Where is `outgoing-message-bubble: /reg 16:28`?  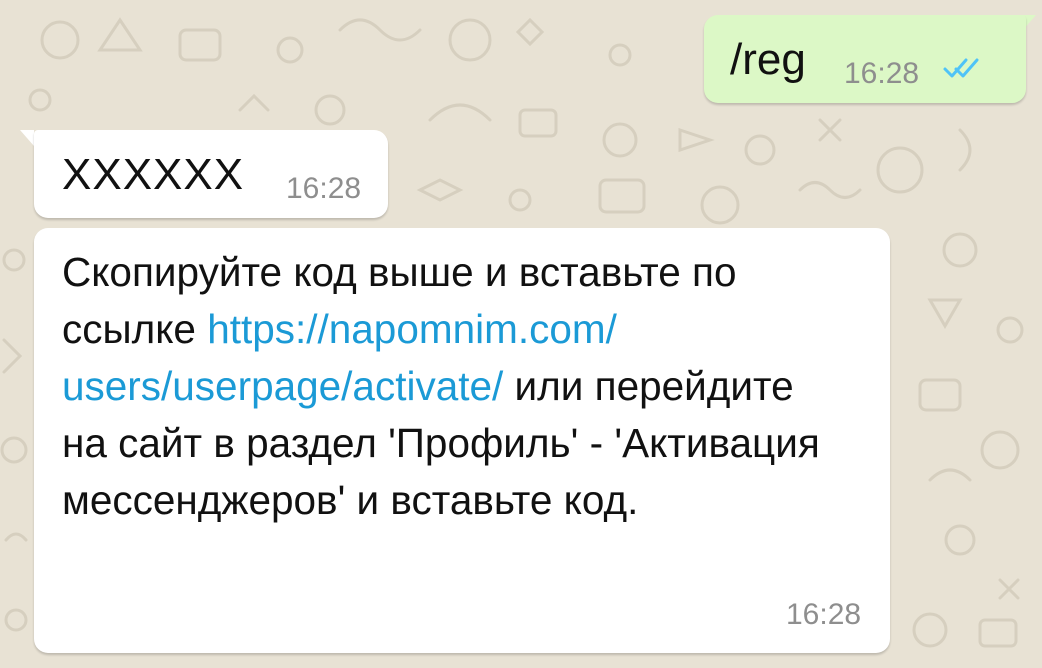
outgoing-message-bubble: /reg 16:28 is located at coordinates (865, 59).